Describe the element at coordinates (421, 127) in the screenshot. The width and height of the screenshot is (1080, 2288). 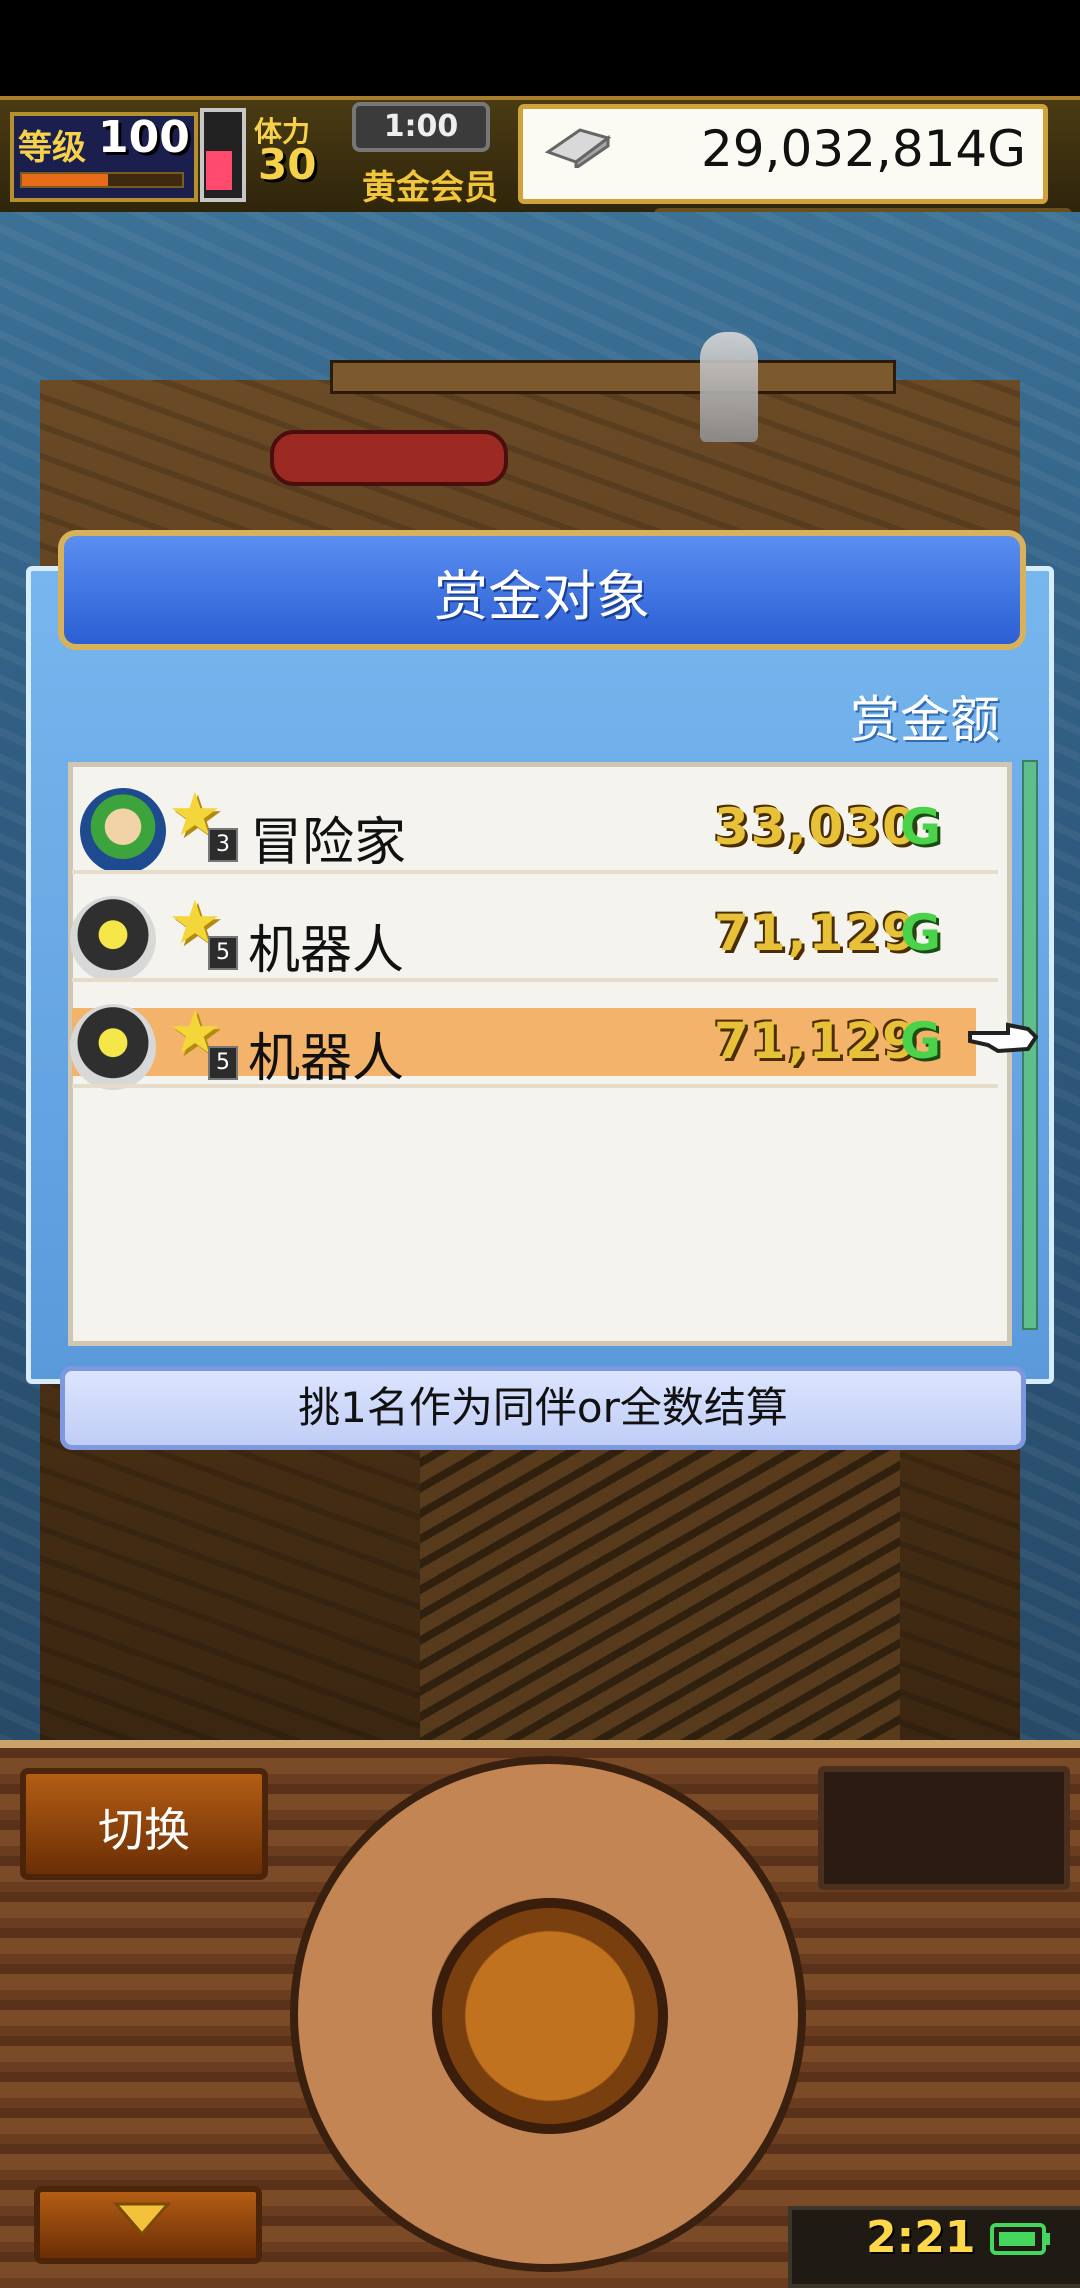
I see `stamina-timer: 1:00` at that location.